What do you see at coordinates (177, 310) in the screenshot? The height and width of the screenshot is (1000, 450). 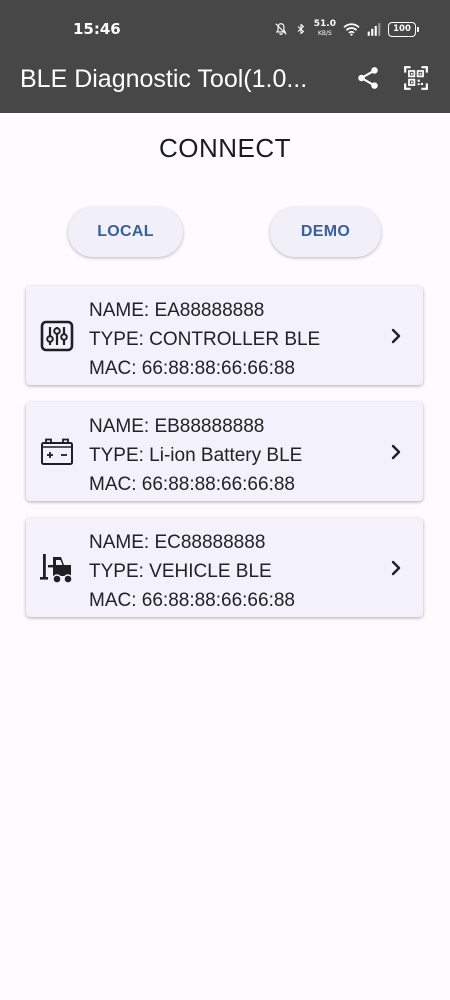 I see `device-name: NAME: EA88888888` at bounding box center [177, 310].